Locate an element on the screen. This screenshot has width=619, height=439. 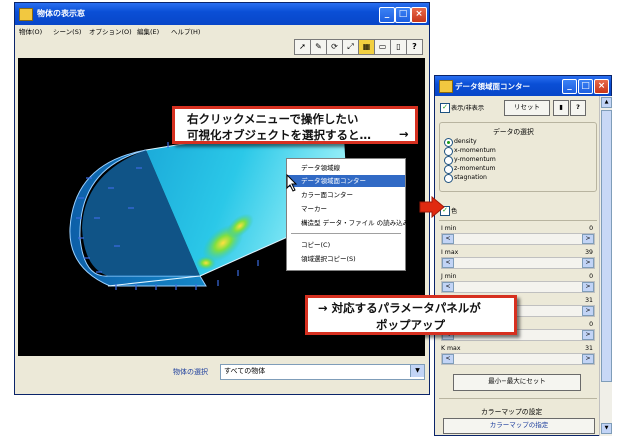
main-window-title: 物体の表示窓 is located at coordinates (61, 13).